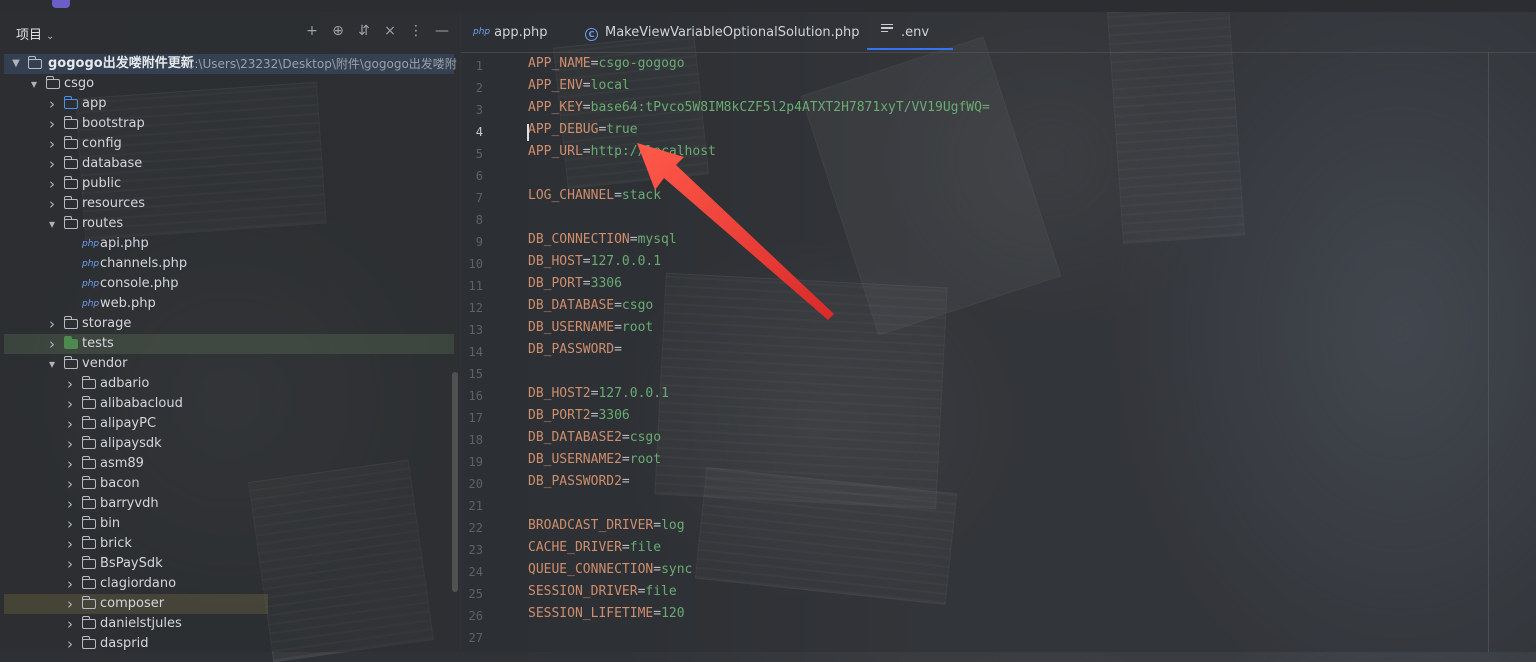 This screenshot has height=662, width=1536. What do you see at coordinates (229, 364) in the screenshot?
I see `tree-item-vendor: ▾ vendor` at bounding box center [229, 364].